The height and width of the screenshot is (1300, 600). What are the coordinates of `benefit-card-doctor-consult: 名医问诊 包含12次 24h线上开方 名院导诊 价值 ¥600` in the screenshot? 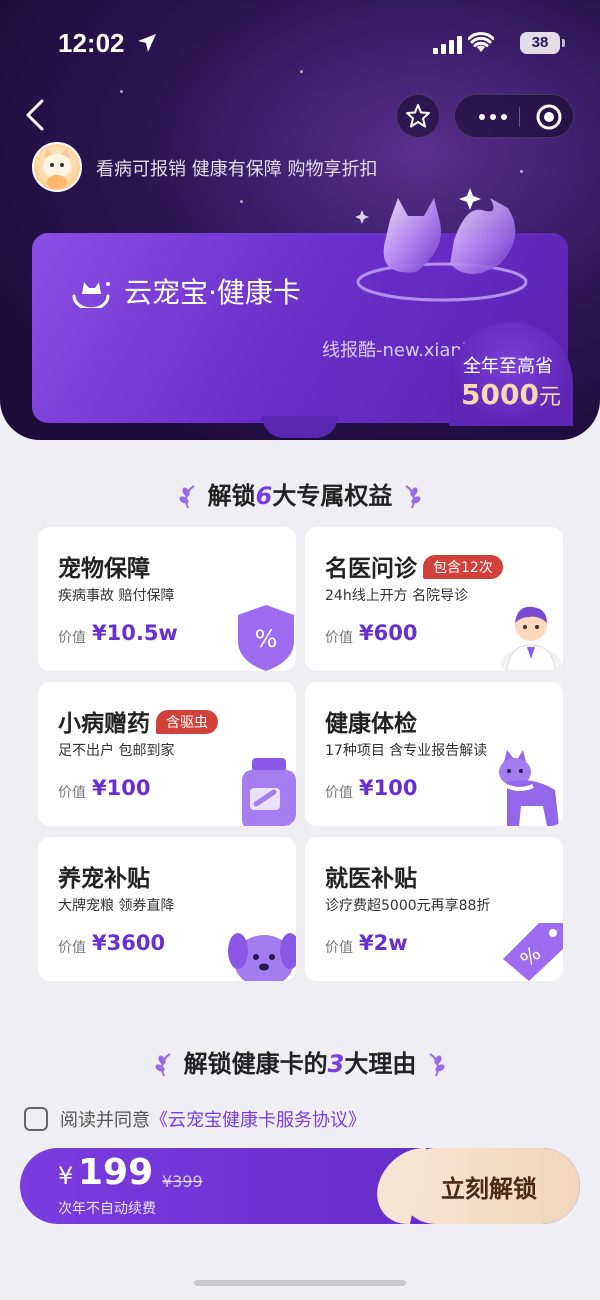 It's located at (434, 599).